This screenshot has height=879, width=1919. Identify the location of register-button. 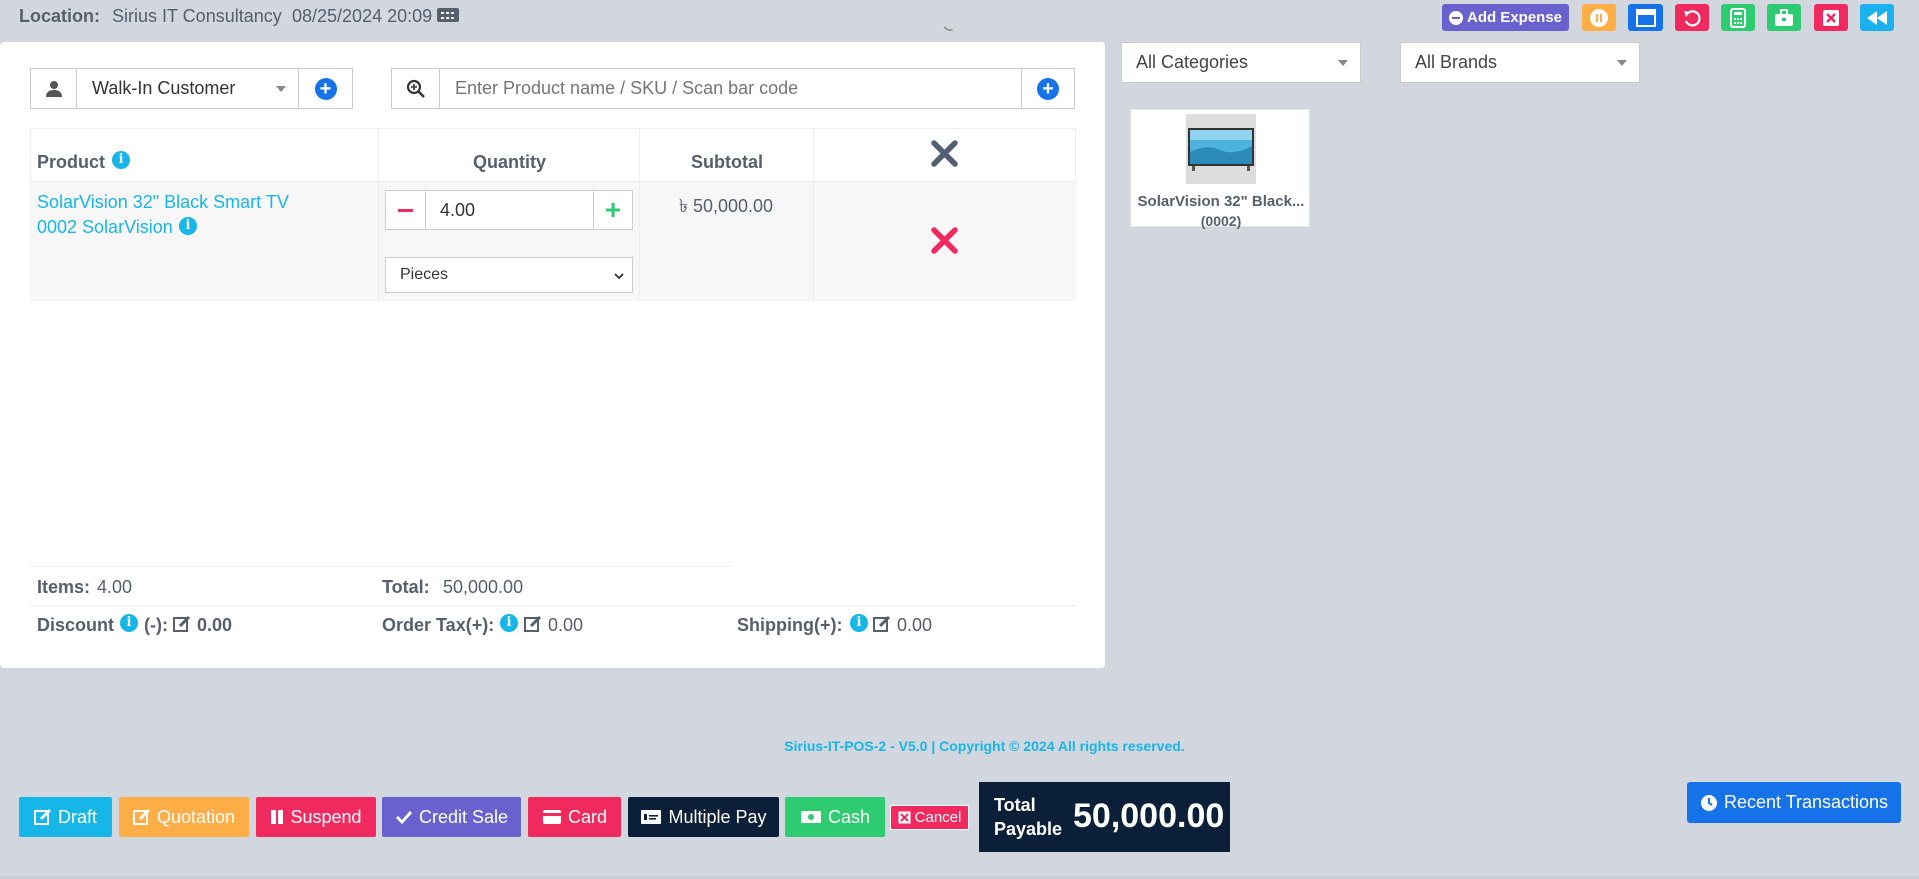
(1784, 17).